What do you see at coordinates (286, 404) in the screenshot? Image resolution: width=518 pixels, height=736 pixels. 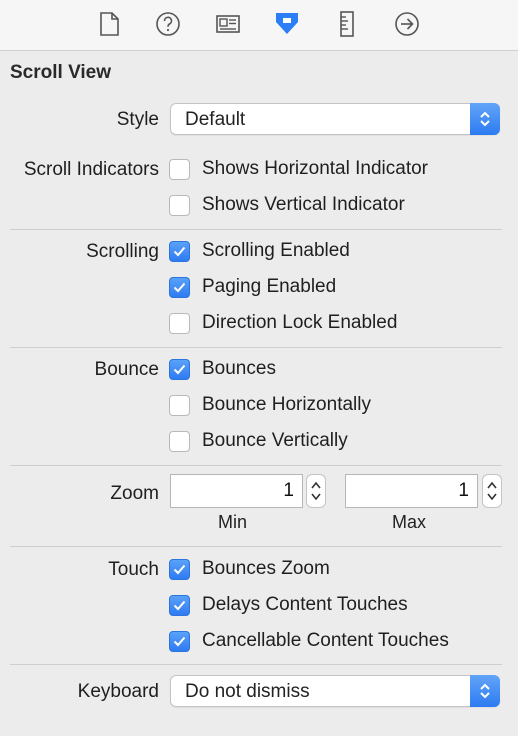 I see `bounce-horizontally-label: Bounce Horizontally` at bounding box center [286, 404].